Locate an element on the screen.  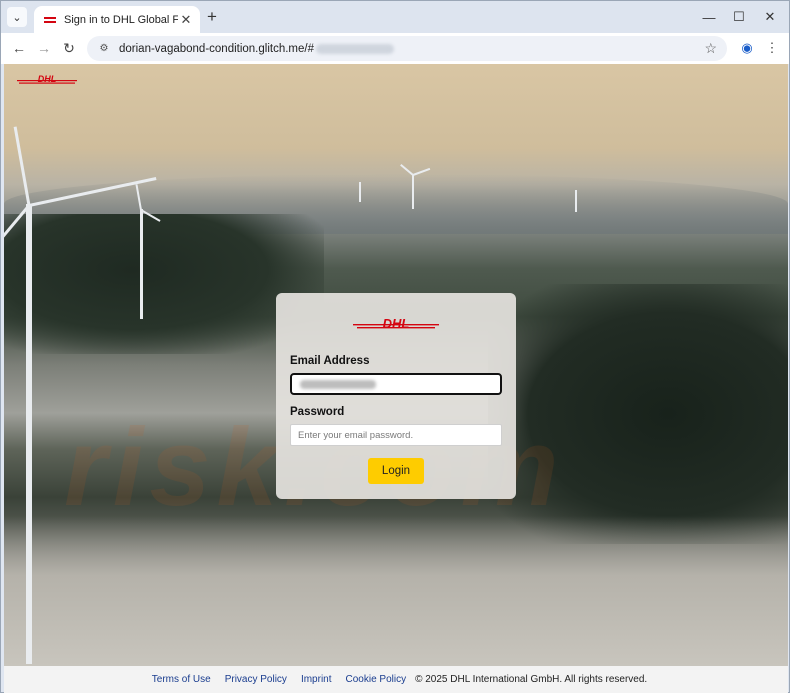
close-window-icon: ✕ is located at coordinates (770, 17).